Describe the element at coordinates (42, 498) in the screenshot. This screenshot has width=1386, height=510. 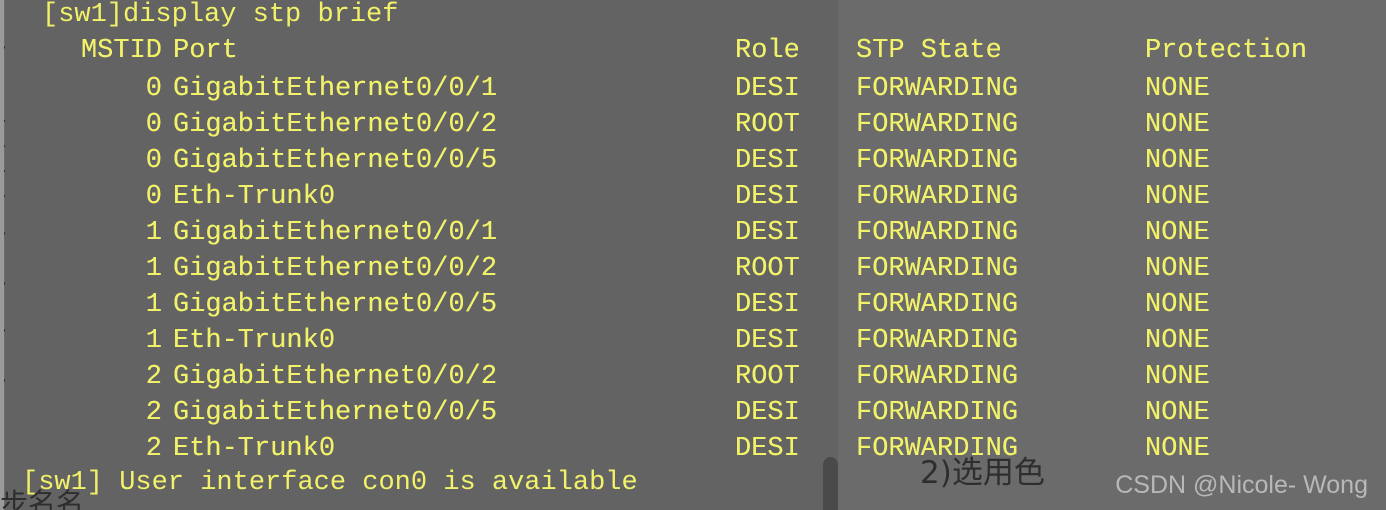
I see `chinese-annotation-bottom: 步名名` at that location.